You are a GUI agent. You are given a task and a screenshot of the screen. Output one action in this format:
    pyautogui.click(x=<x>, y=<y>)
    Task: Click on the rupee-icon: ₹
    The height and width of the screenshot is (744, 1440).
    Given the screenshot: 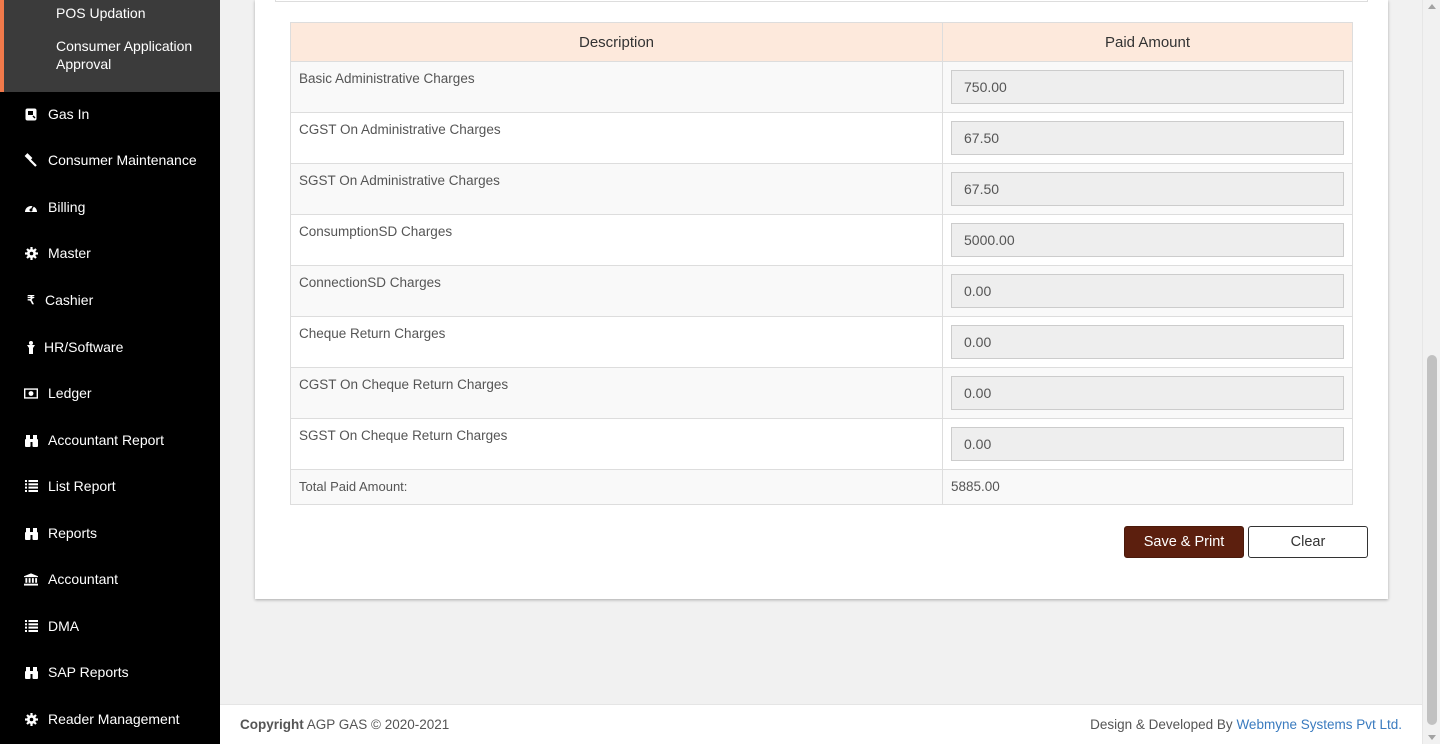 What is the action you would take?
    pyautogui.click(x=31, y=300)
    